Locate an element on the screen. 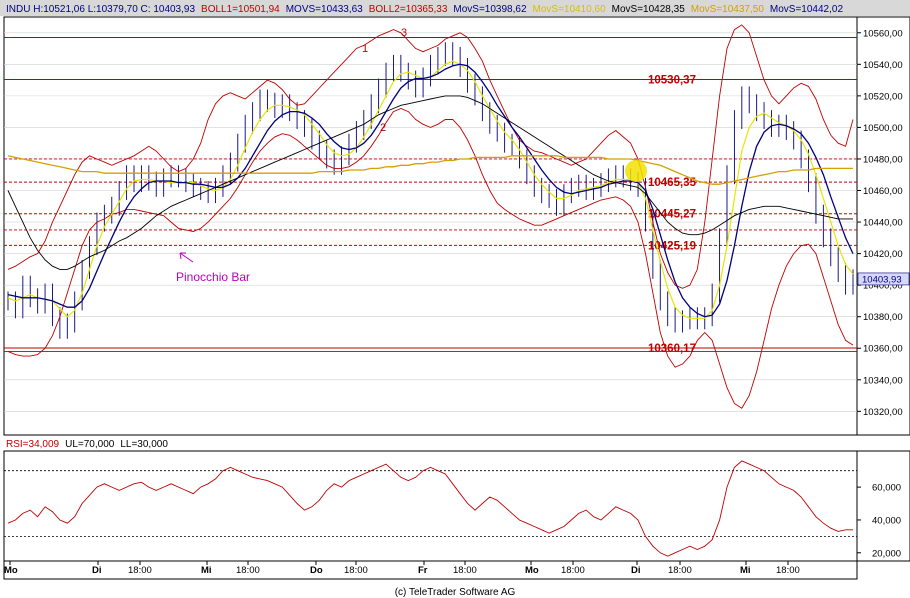  rsi-header-item-0: RSI=34,009 is located at coordinates (33, 444).